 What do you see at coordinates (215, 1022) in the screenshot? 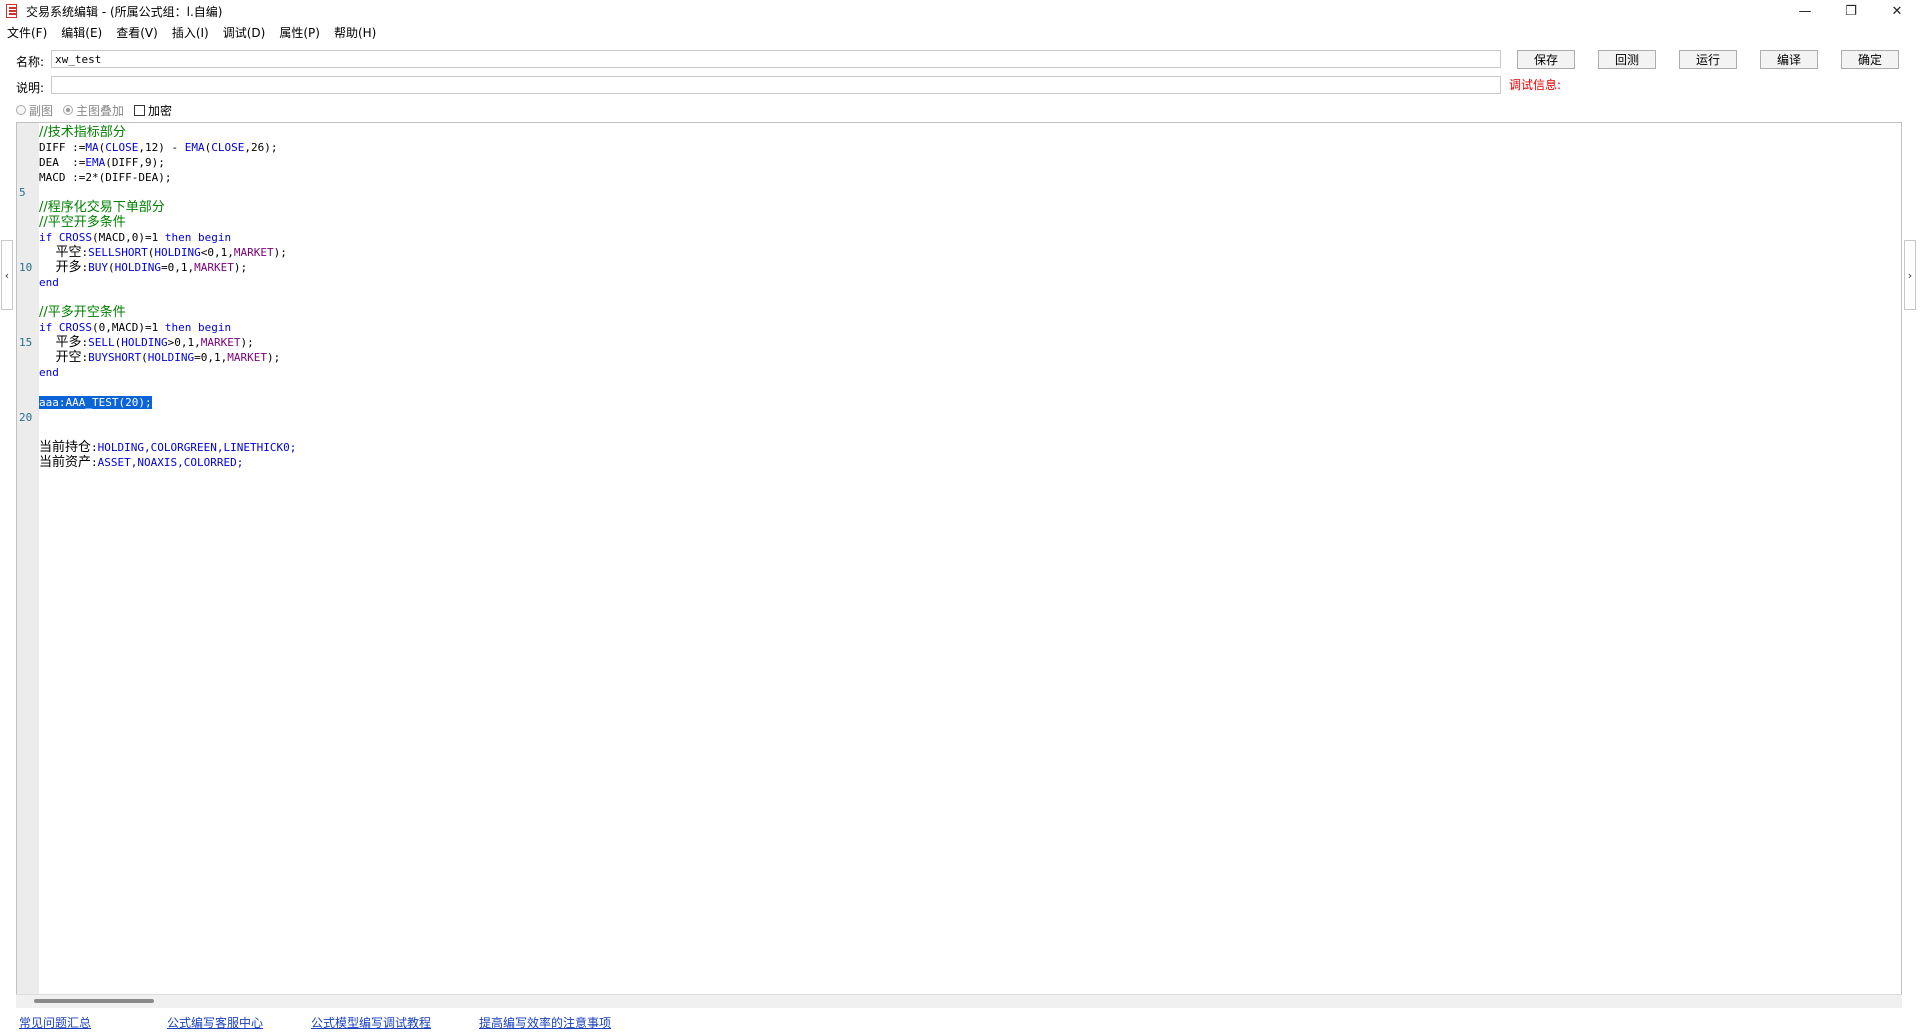
I see `support-center-link: 公式编写客服中心` at bounding box center [215, 1022].